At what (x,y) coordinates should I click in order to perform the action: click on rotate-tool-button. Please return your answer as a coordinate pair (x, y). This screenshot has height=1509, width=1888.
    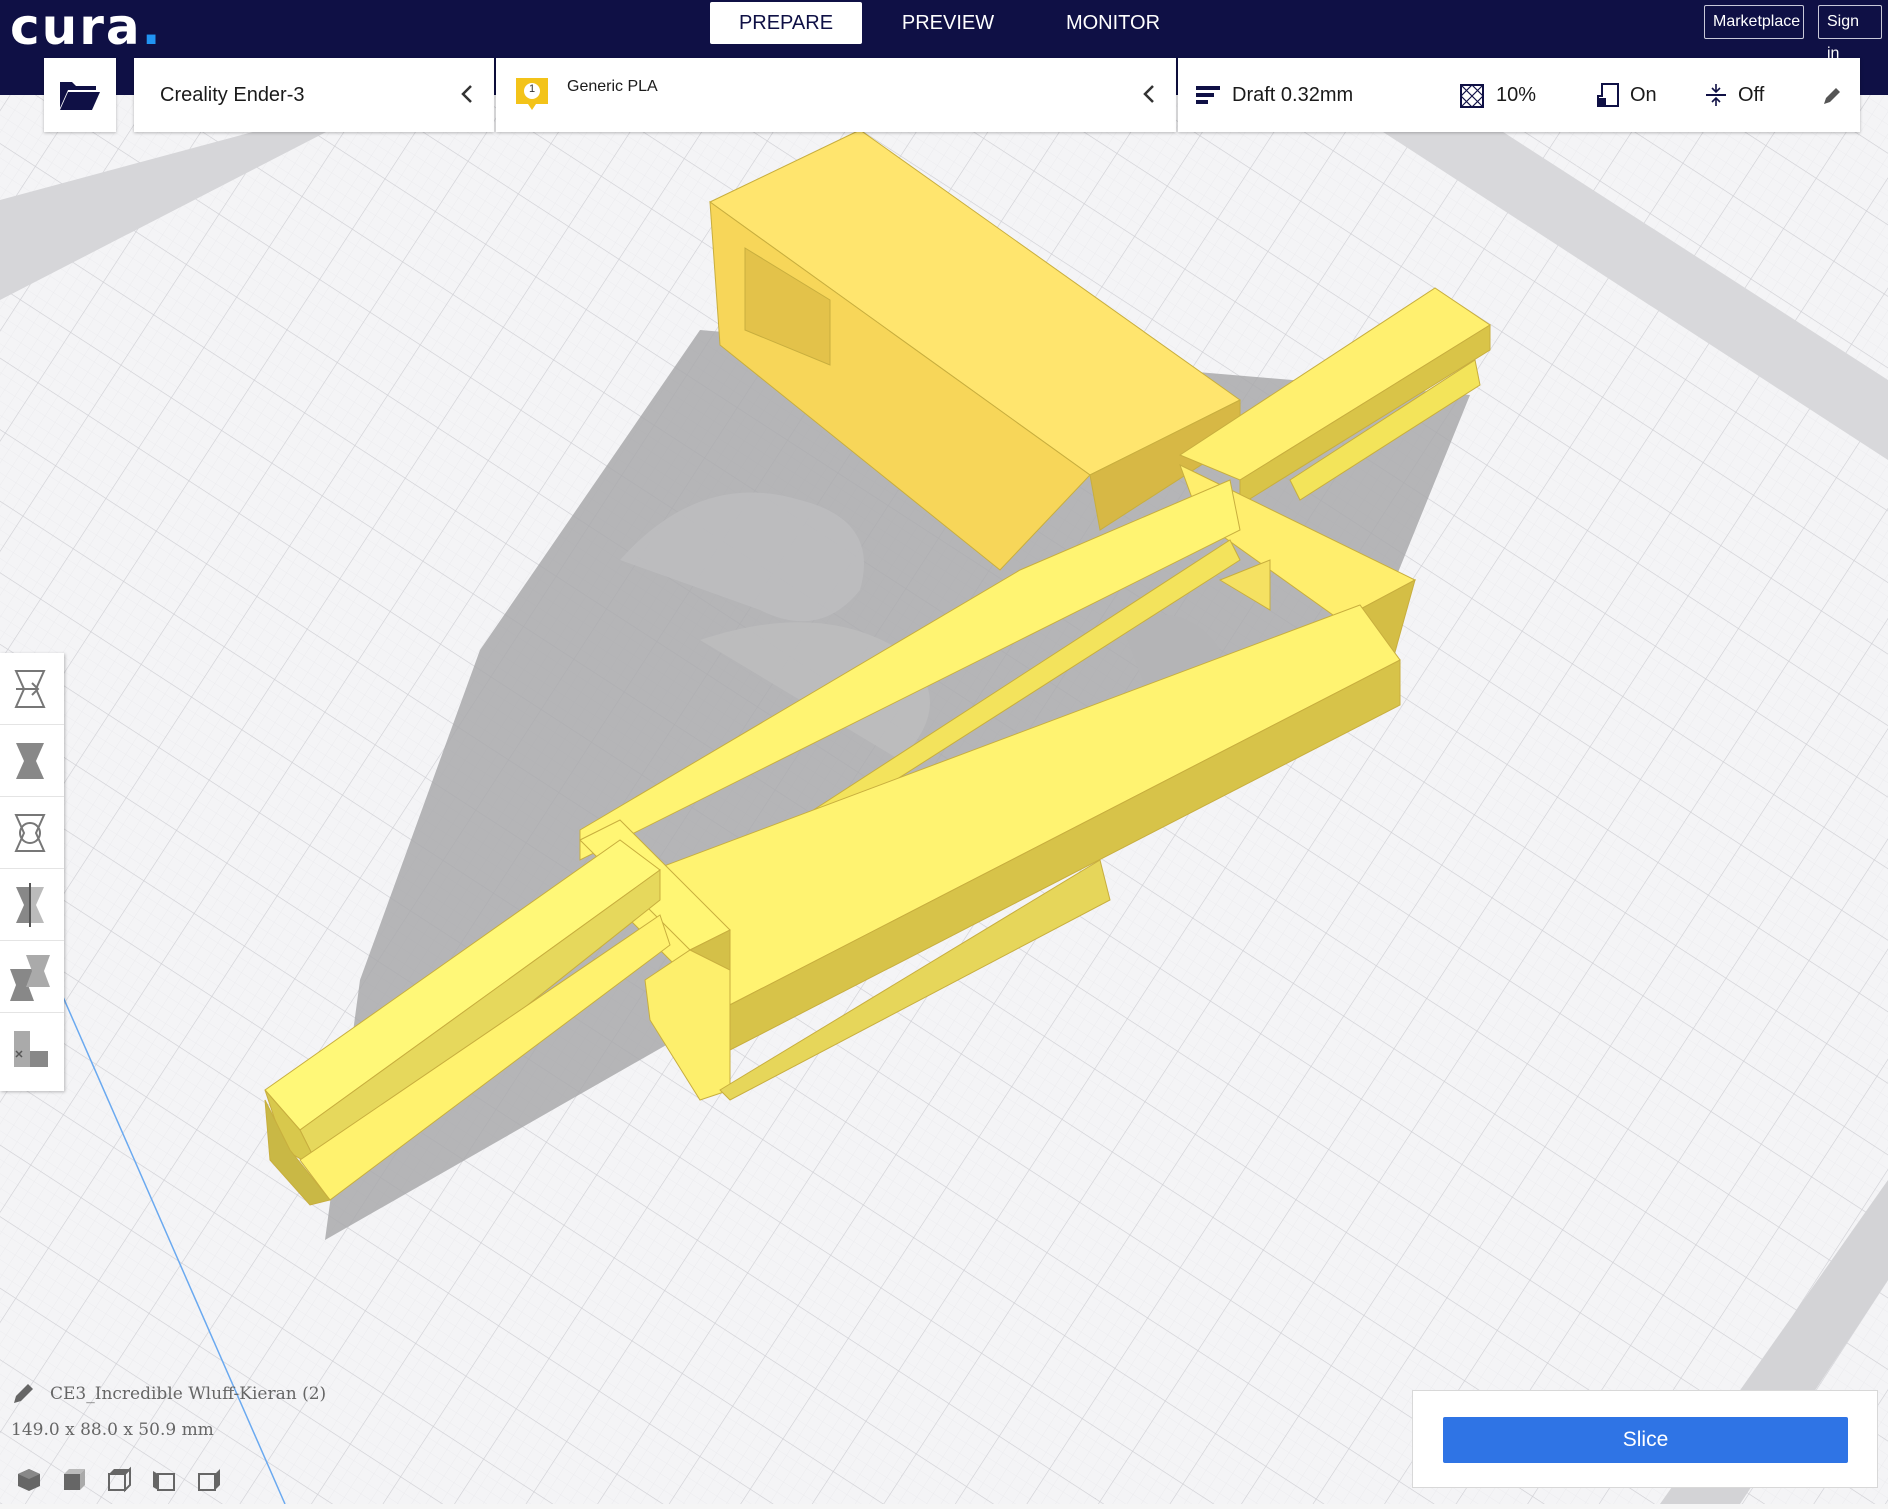
    Looking at the image, I should click on (32, 833).